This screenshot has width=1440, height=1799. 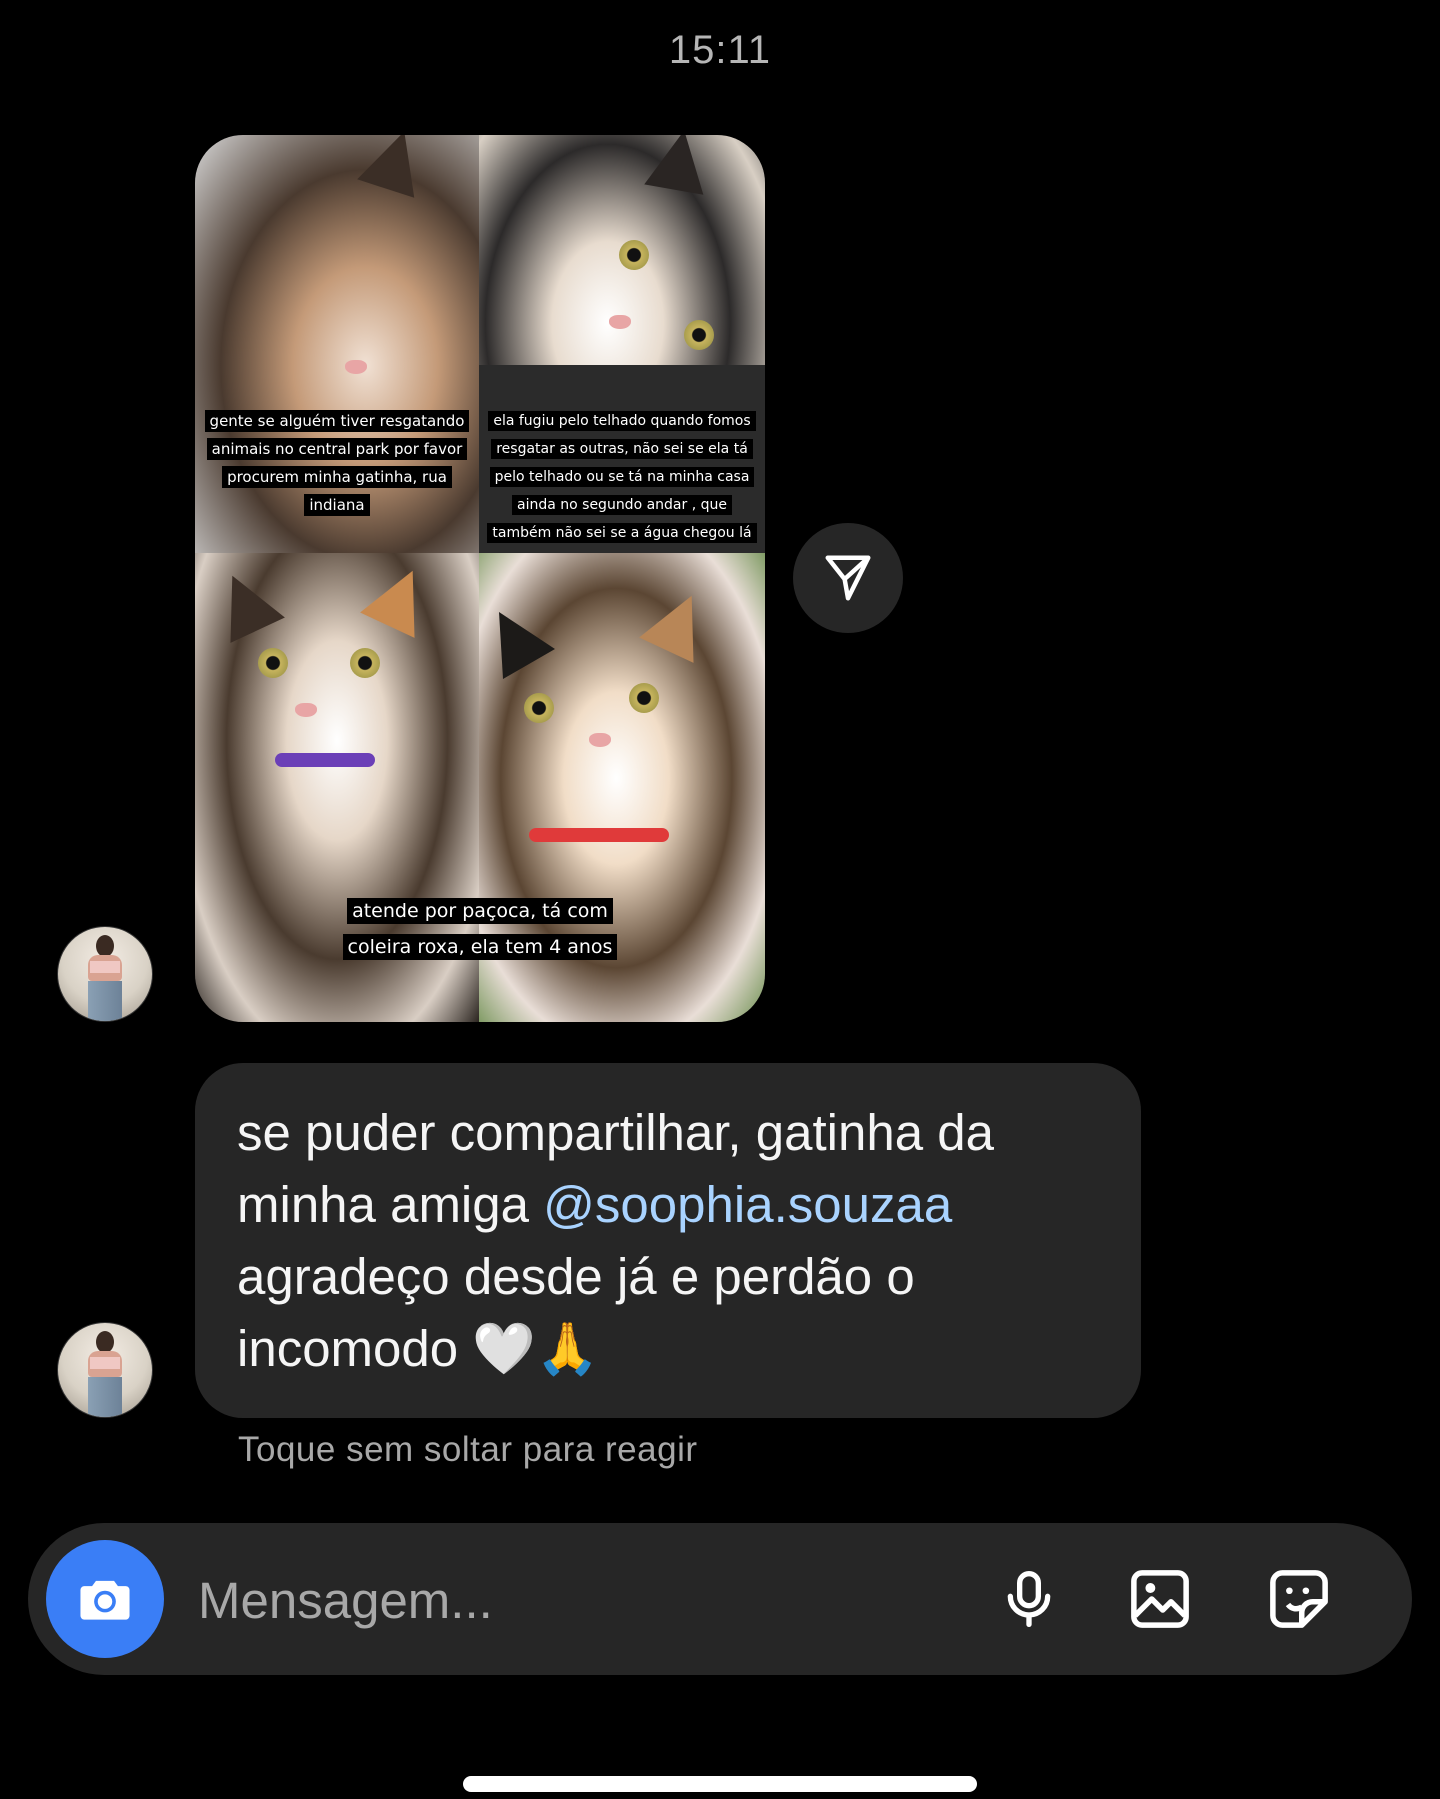 I want to click on image-icon, so click(x=1160, y=1599).